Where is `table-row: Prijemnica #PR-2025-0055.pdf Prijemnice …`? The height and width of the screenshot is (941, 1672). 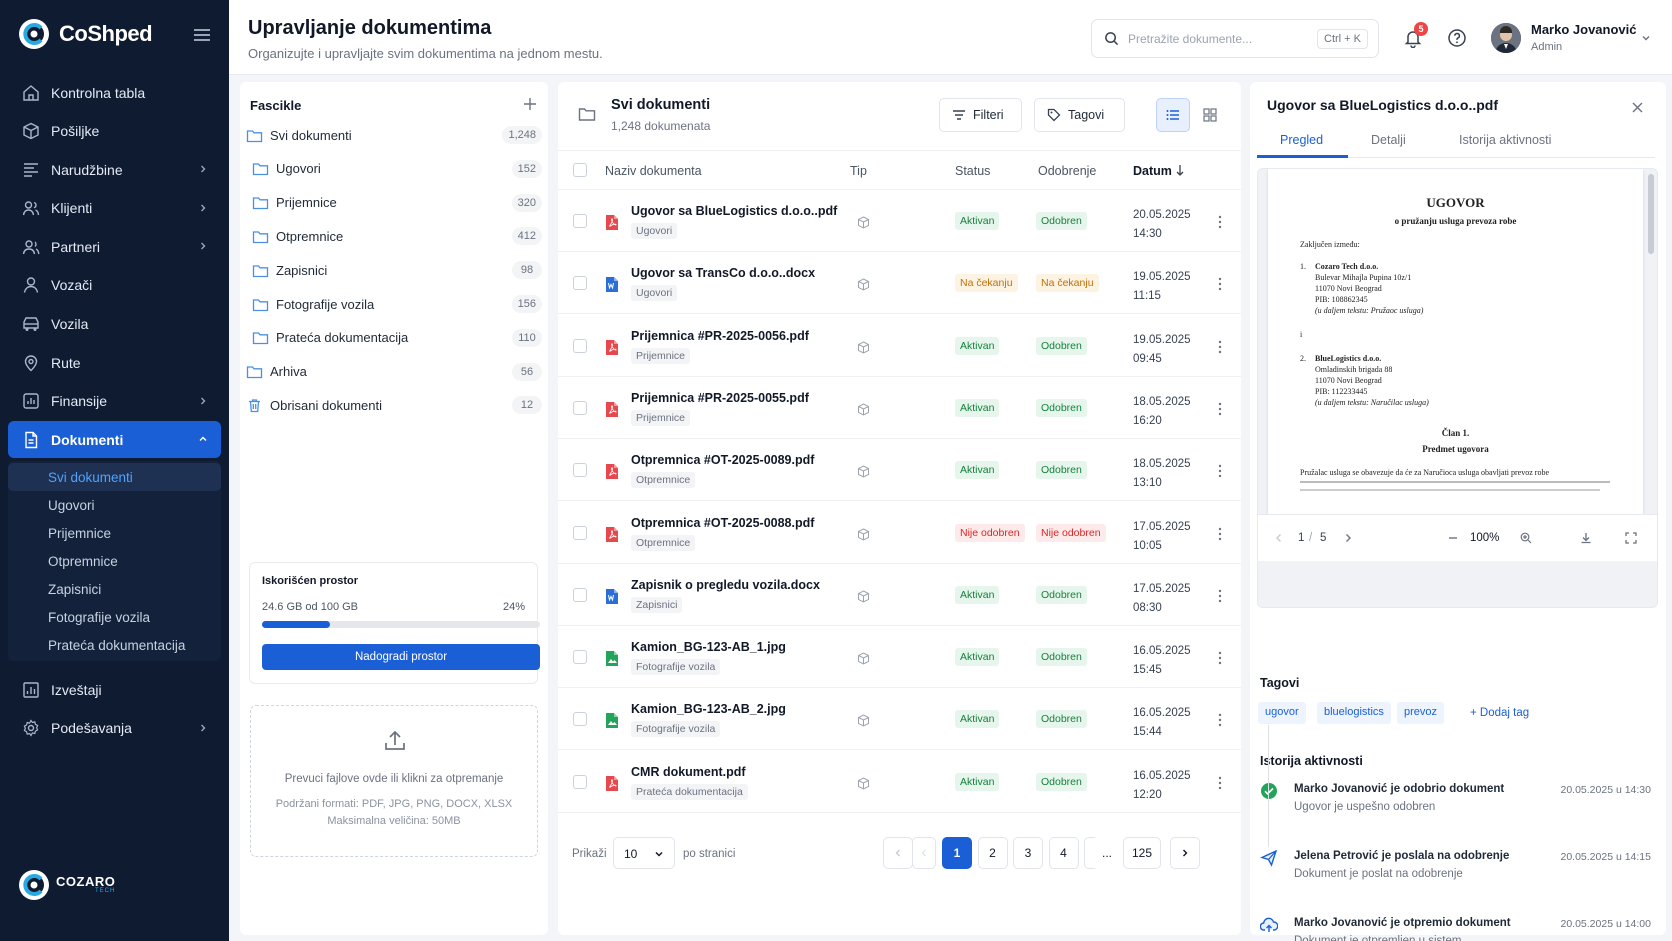
table-row: Prijemnica #PR-2025-0055.pdf Prijemnice … is located at coordinates (899, 408).